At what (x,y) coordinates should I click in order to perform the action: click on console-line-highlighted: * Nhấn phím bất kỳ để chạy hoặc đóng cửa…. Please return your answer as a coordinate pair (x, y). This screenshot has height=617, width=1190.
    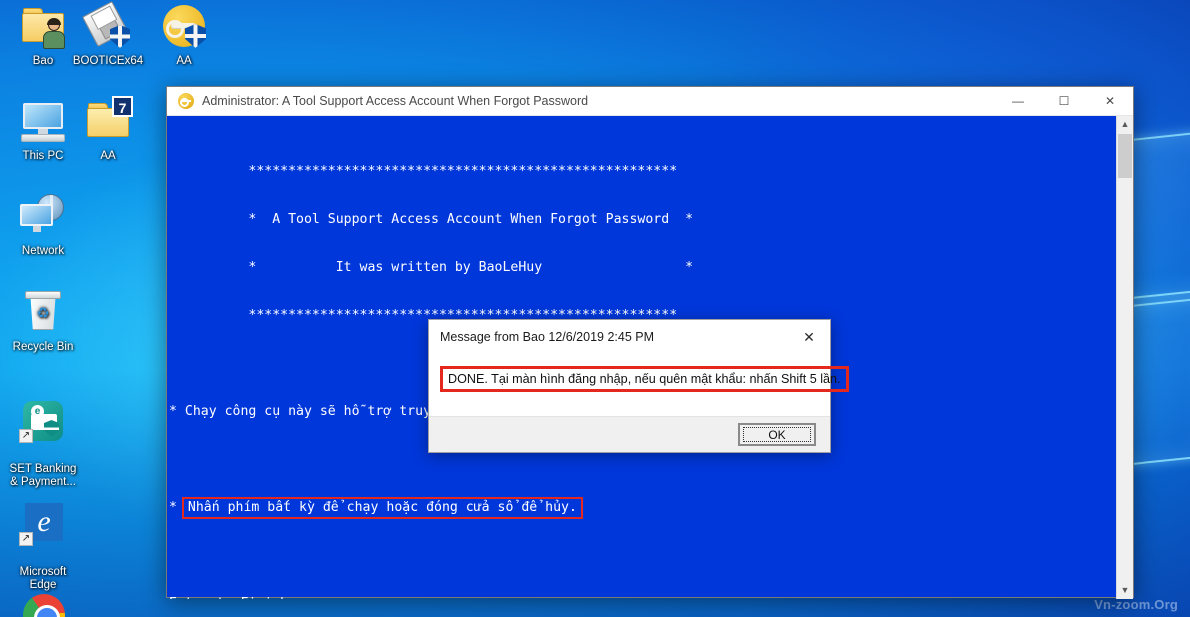
    Looking at the image, I should click on (642, 508).